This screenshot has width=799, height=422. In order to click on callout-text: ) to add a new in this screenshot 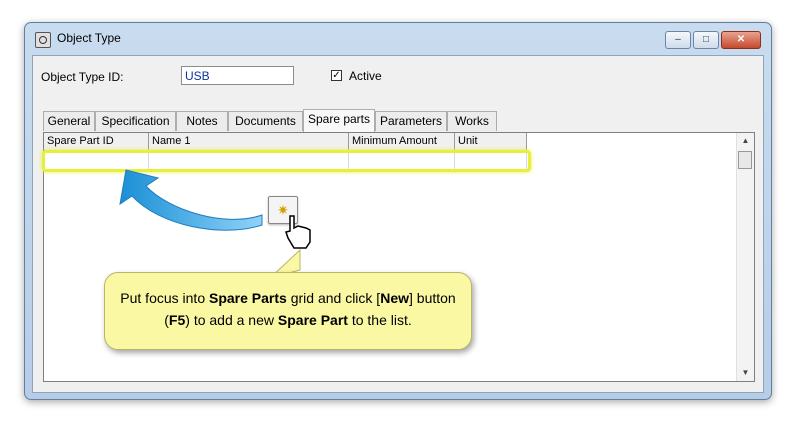, I will do `click(231, 320)`.